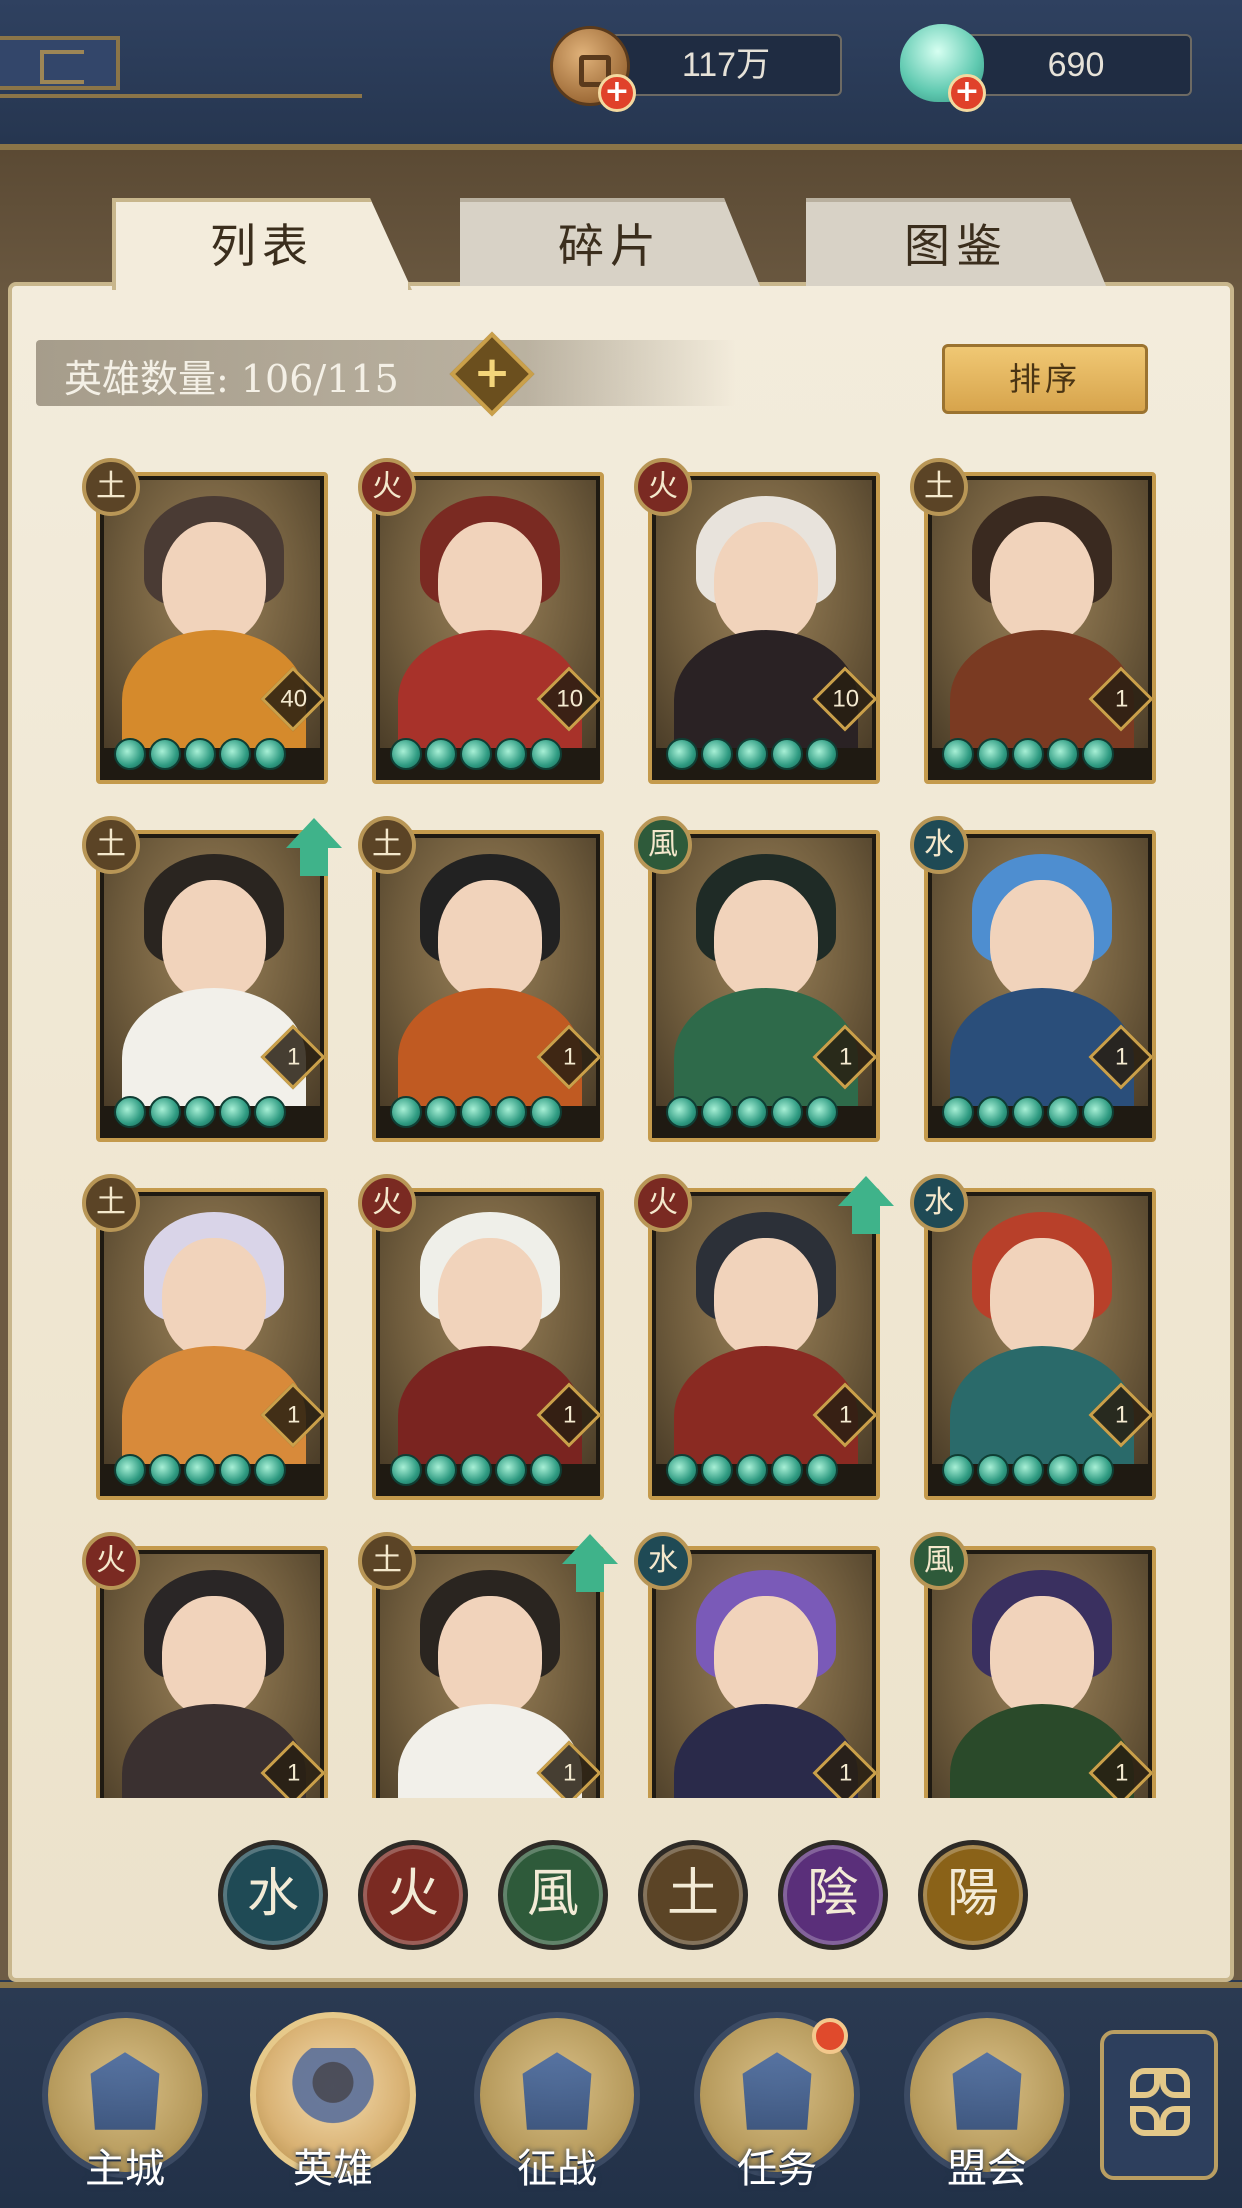 This screenshot has height=2208, width=1242. I want to click on add-jade-button: +, so click(967, 93).